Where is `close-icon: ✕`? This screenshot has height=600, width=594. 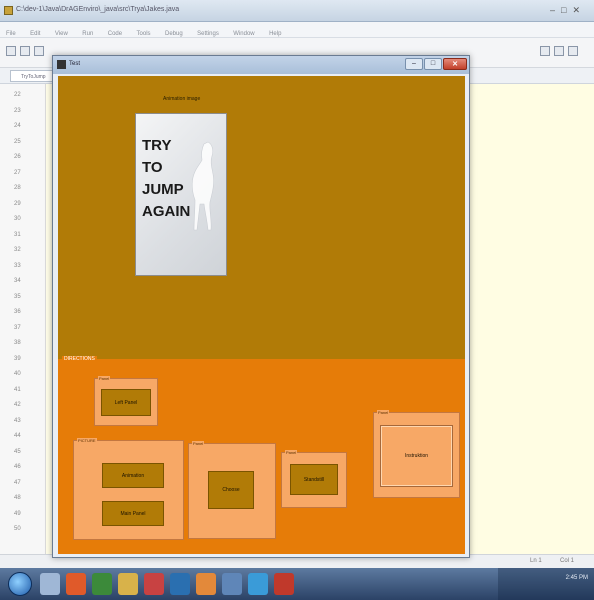 close-icon: ✕ is located at coordinates (455, 64).